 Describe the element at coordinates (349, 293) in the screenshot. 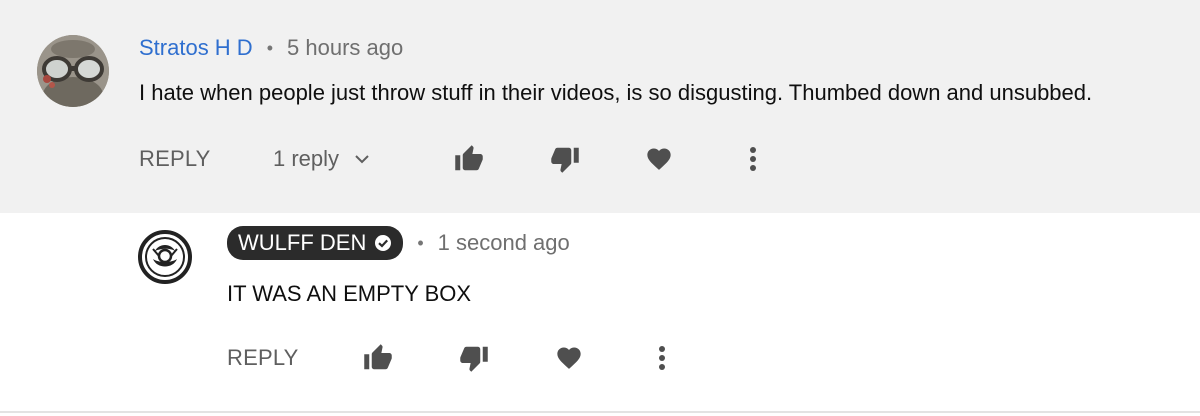

I see `reply-text: IT WAS AN EMPTY BOX` at that location.